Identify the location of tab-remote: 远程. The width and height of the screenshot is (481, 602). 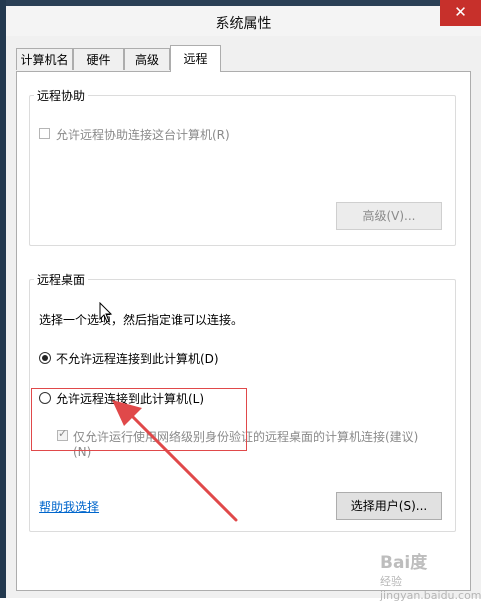
(195, 58).